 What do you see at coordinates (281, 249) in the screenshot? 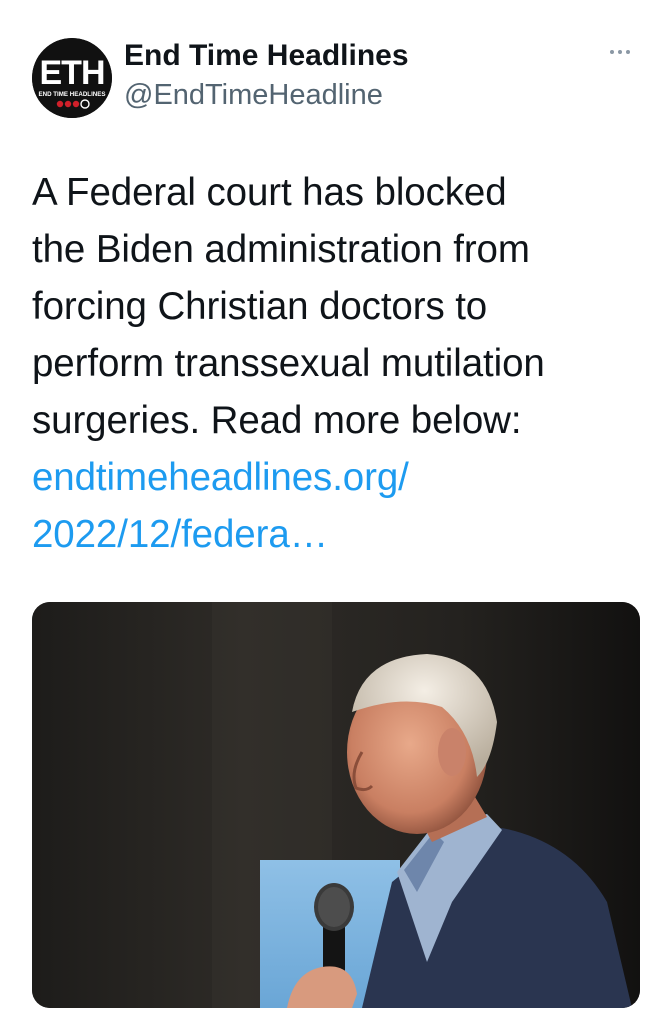
I see `tweet-text-line: the Biden administration from` at bounding box center [281, 249].